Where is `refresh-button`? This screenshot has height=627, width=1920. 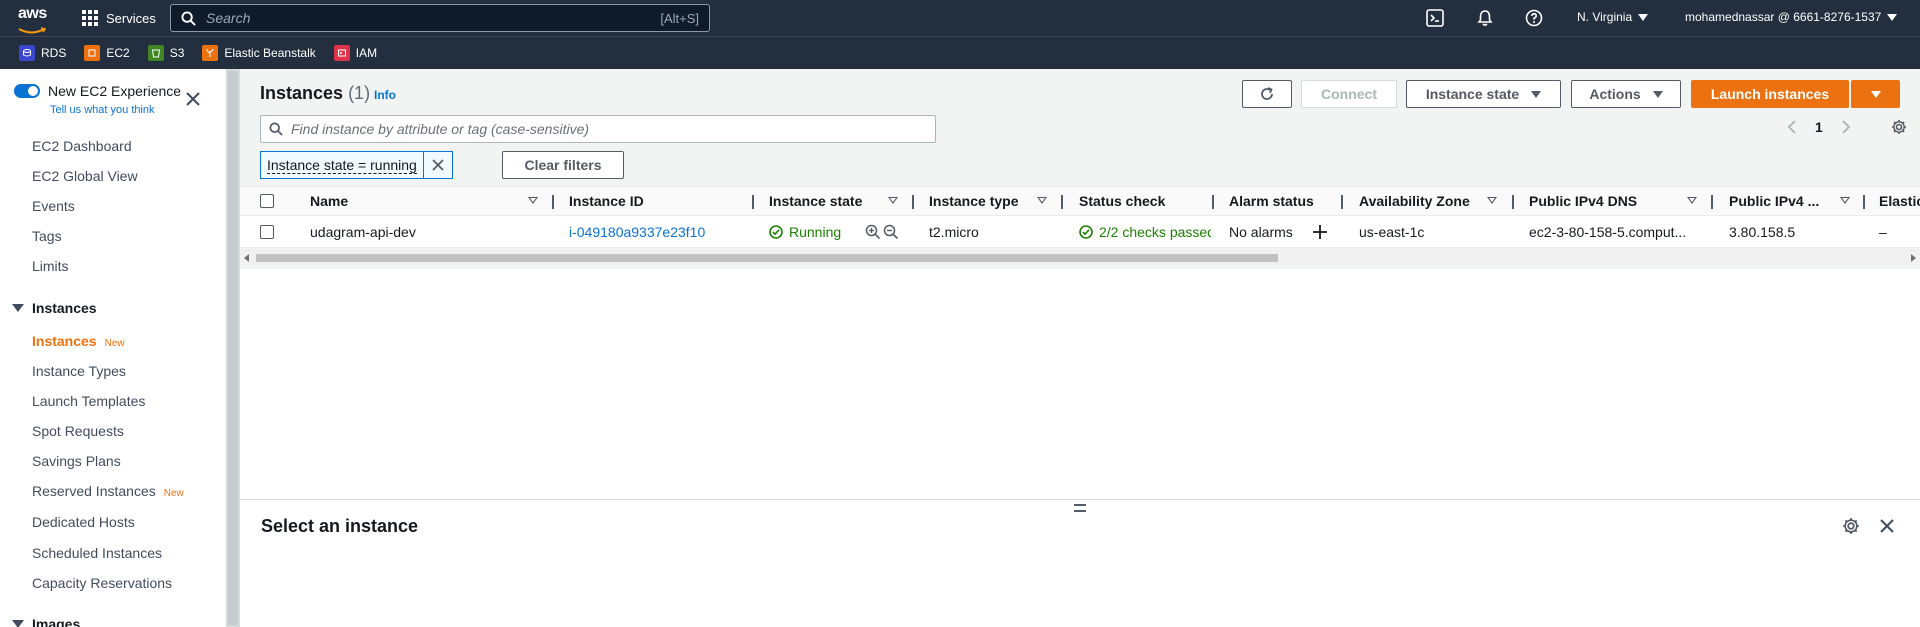
refresh-button is located at coordinates (1267, 94).